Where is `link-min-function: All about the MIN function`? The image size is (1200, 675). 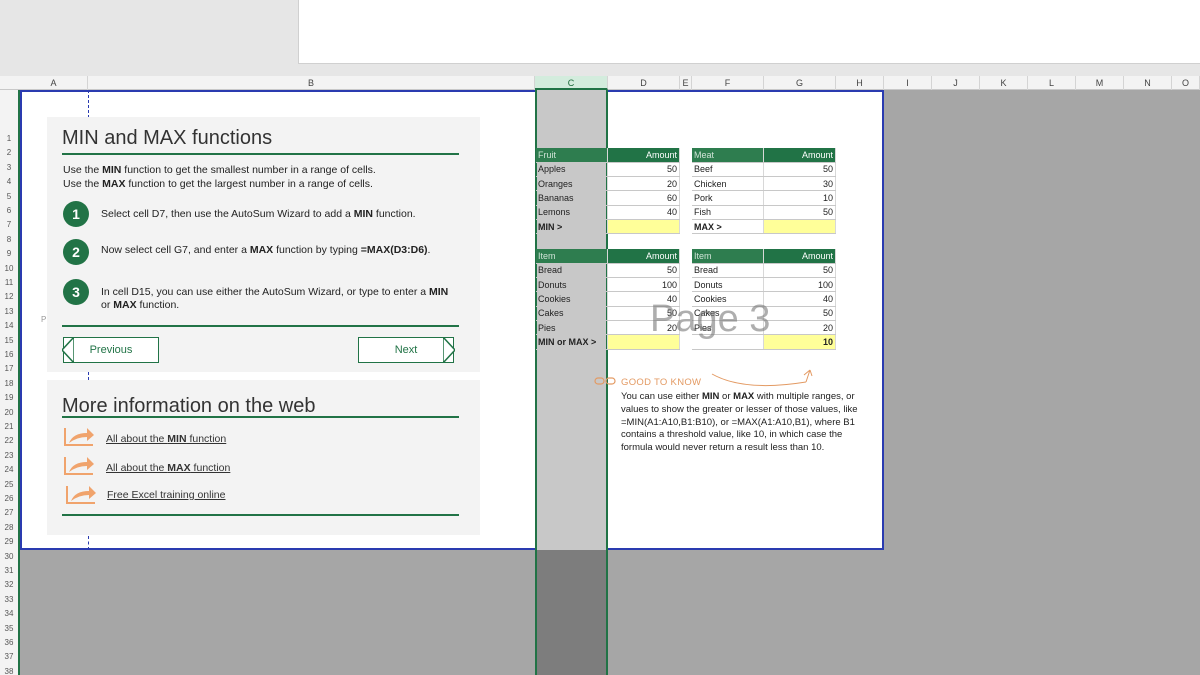
link-min-function: All about the MIN function is located at coordinates (166, 439).